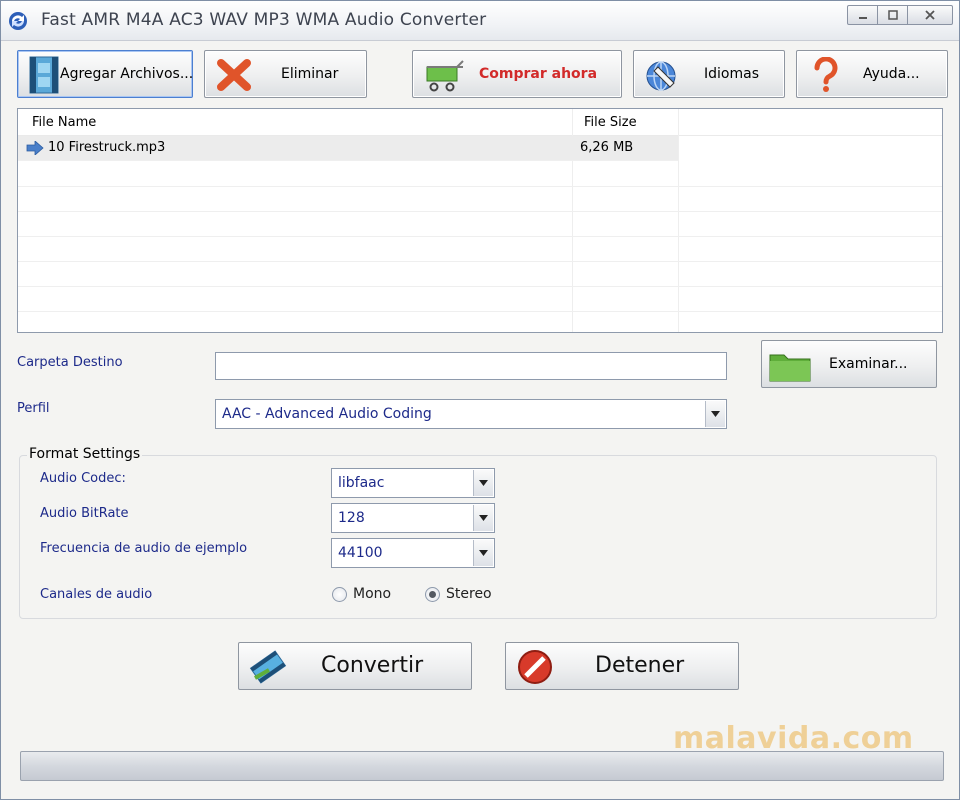 This screenshot has height=800, width=960. Describe the element at coordinates (18, 21) in the screenshot. I see `app-icon` at that location.